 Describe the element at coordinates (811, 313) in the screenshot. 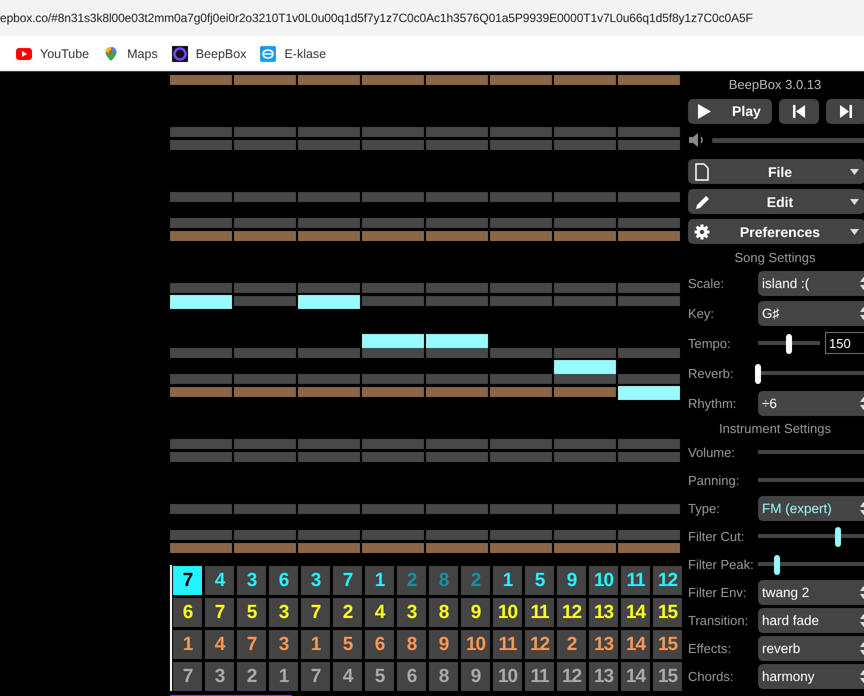

I see `dropdown: G♯` at that location.